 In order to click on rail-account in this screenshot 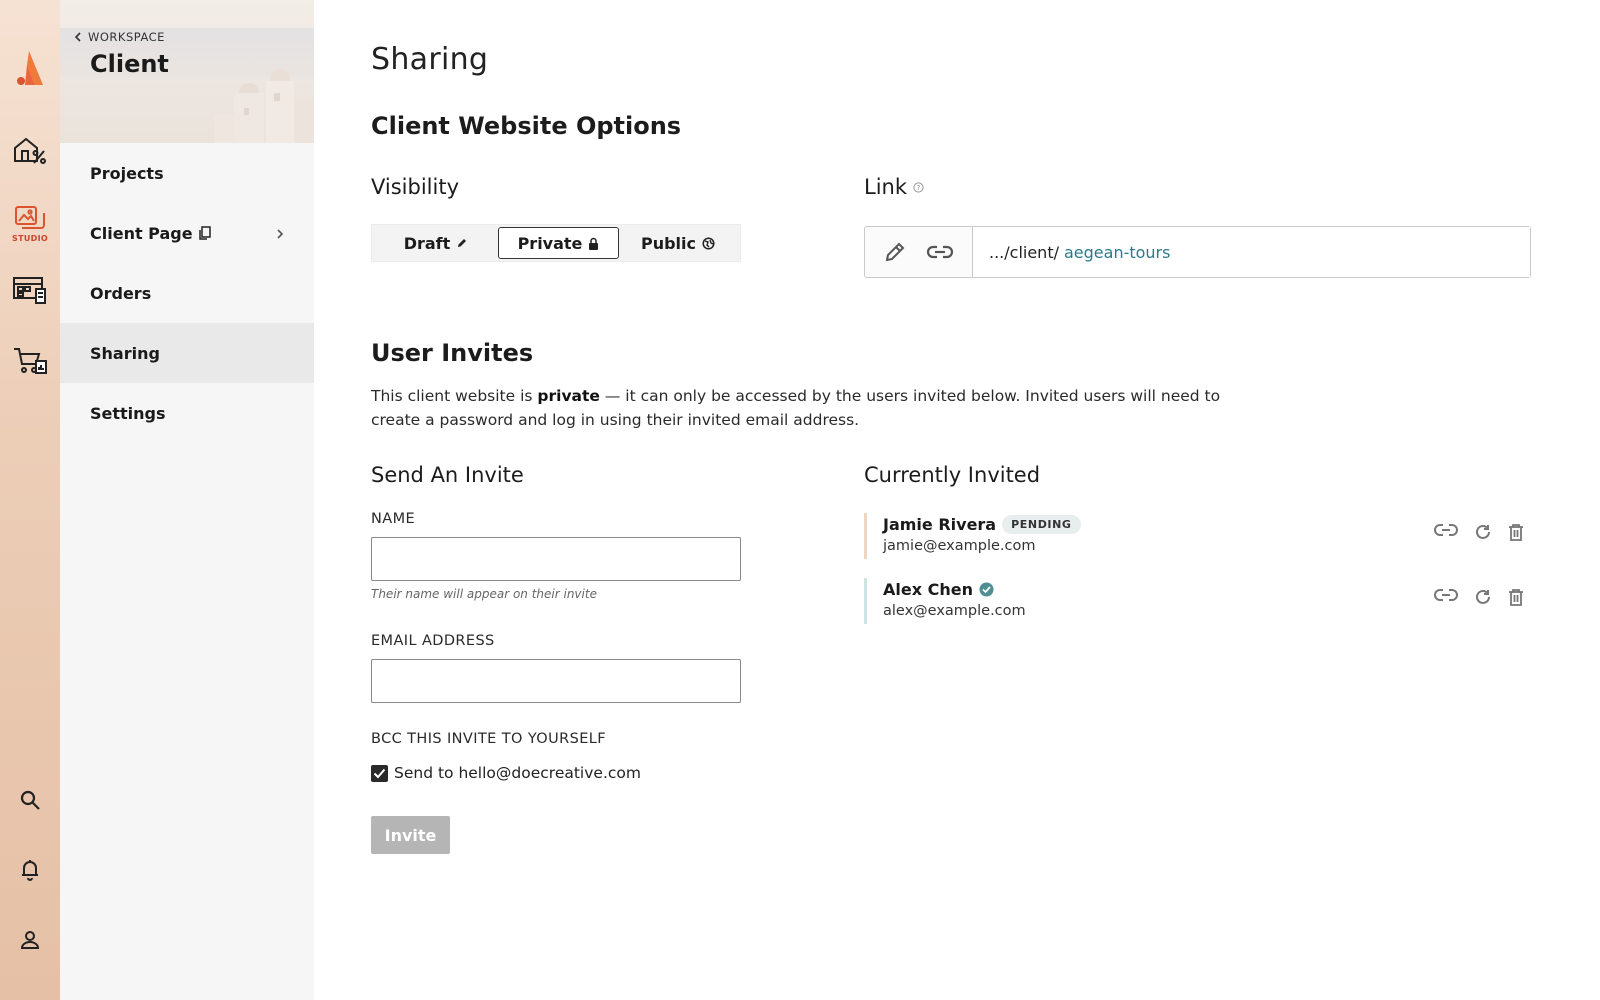, I will do `click(30, 940)`.